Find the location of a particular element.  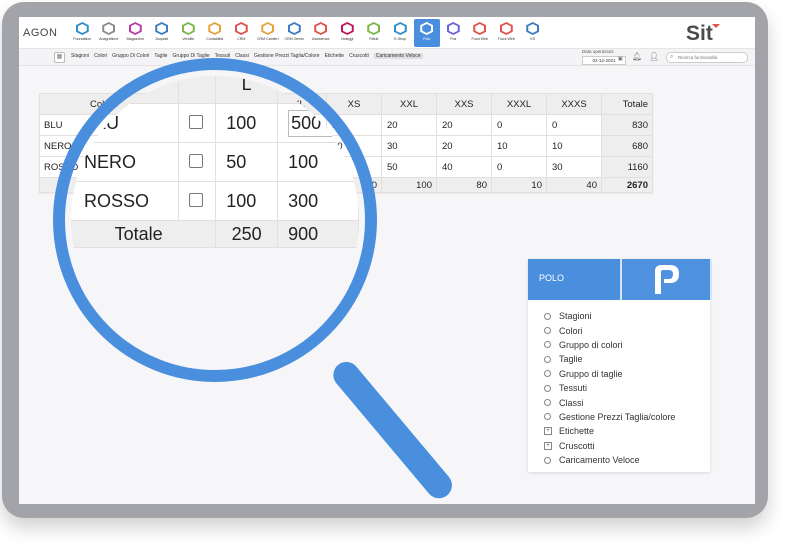

menu-item-gruppo-di-colori: Gruppo Di Colori is located at coordinates (130, 56).